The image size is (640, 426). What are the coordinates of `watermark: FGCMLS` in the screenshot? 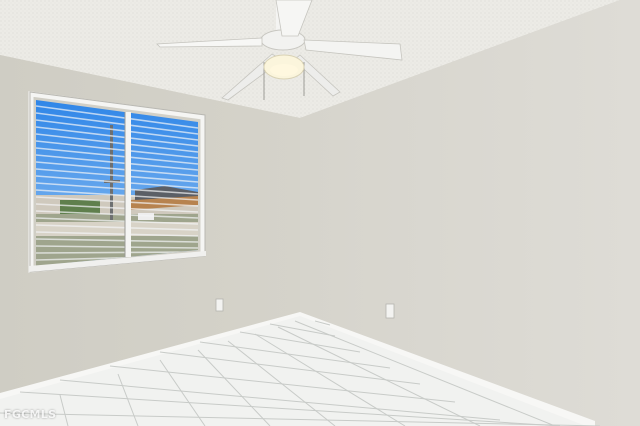 It's located at (30, 414).